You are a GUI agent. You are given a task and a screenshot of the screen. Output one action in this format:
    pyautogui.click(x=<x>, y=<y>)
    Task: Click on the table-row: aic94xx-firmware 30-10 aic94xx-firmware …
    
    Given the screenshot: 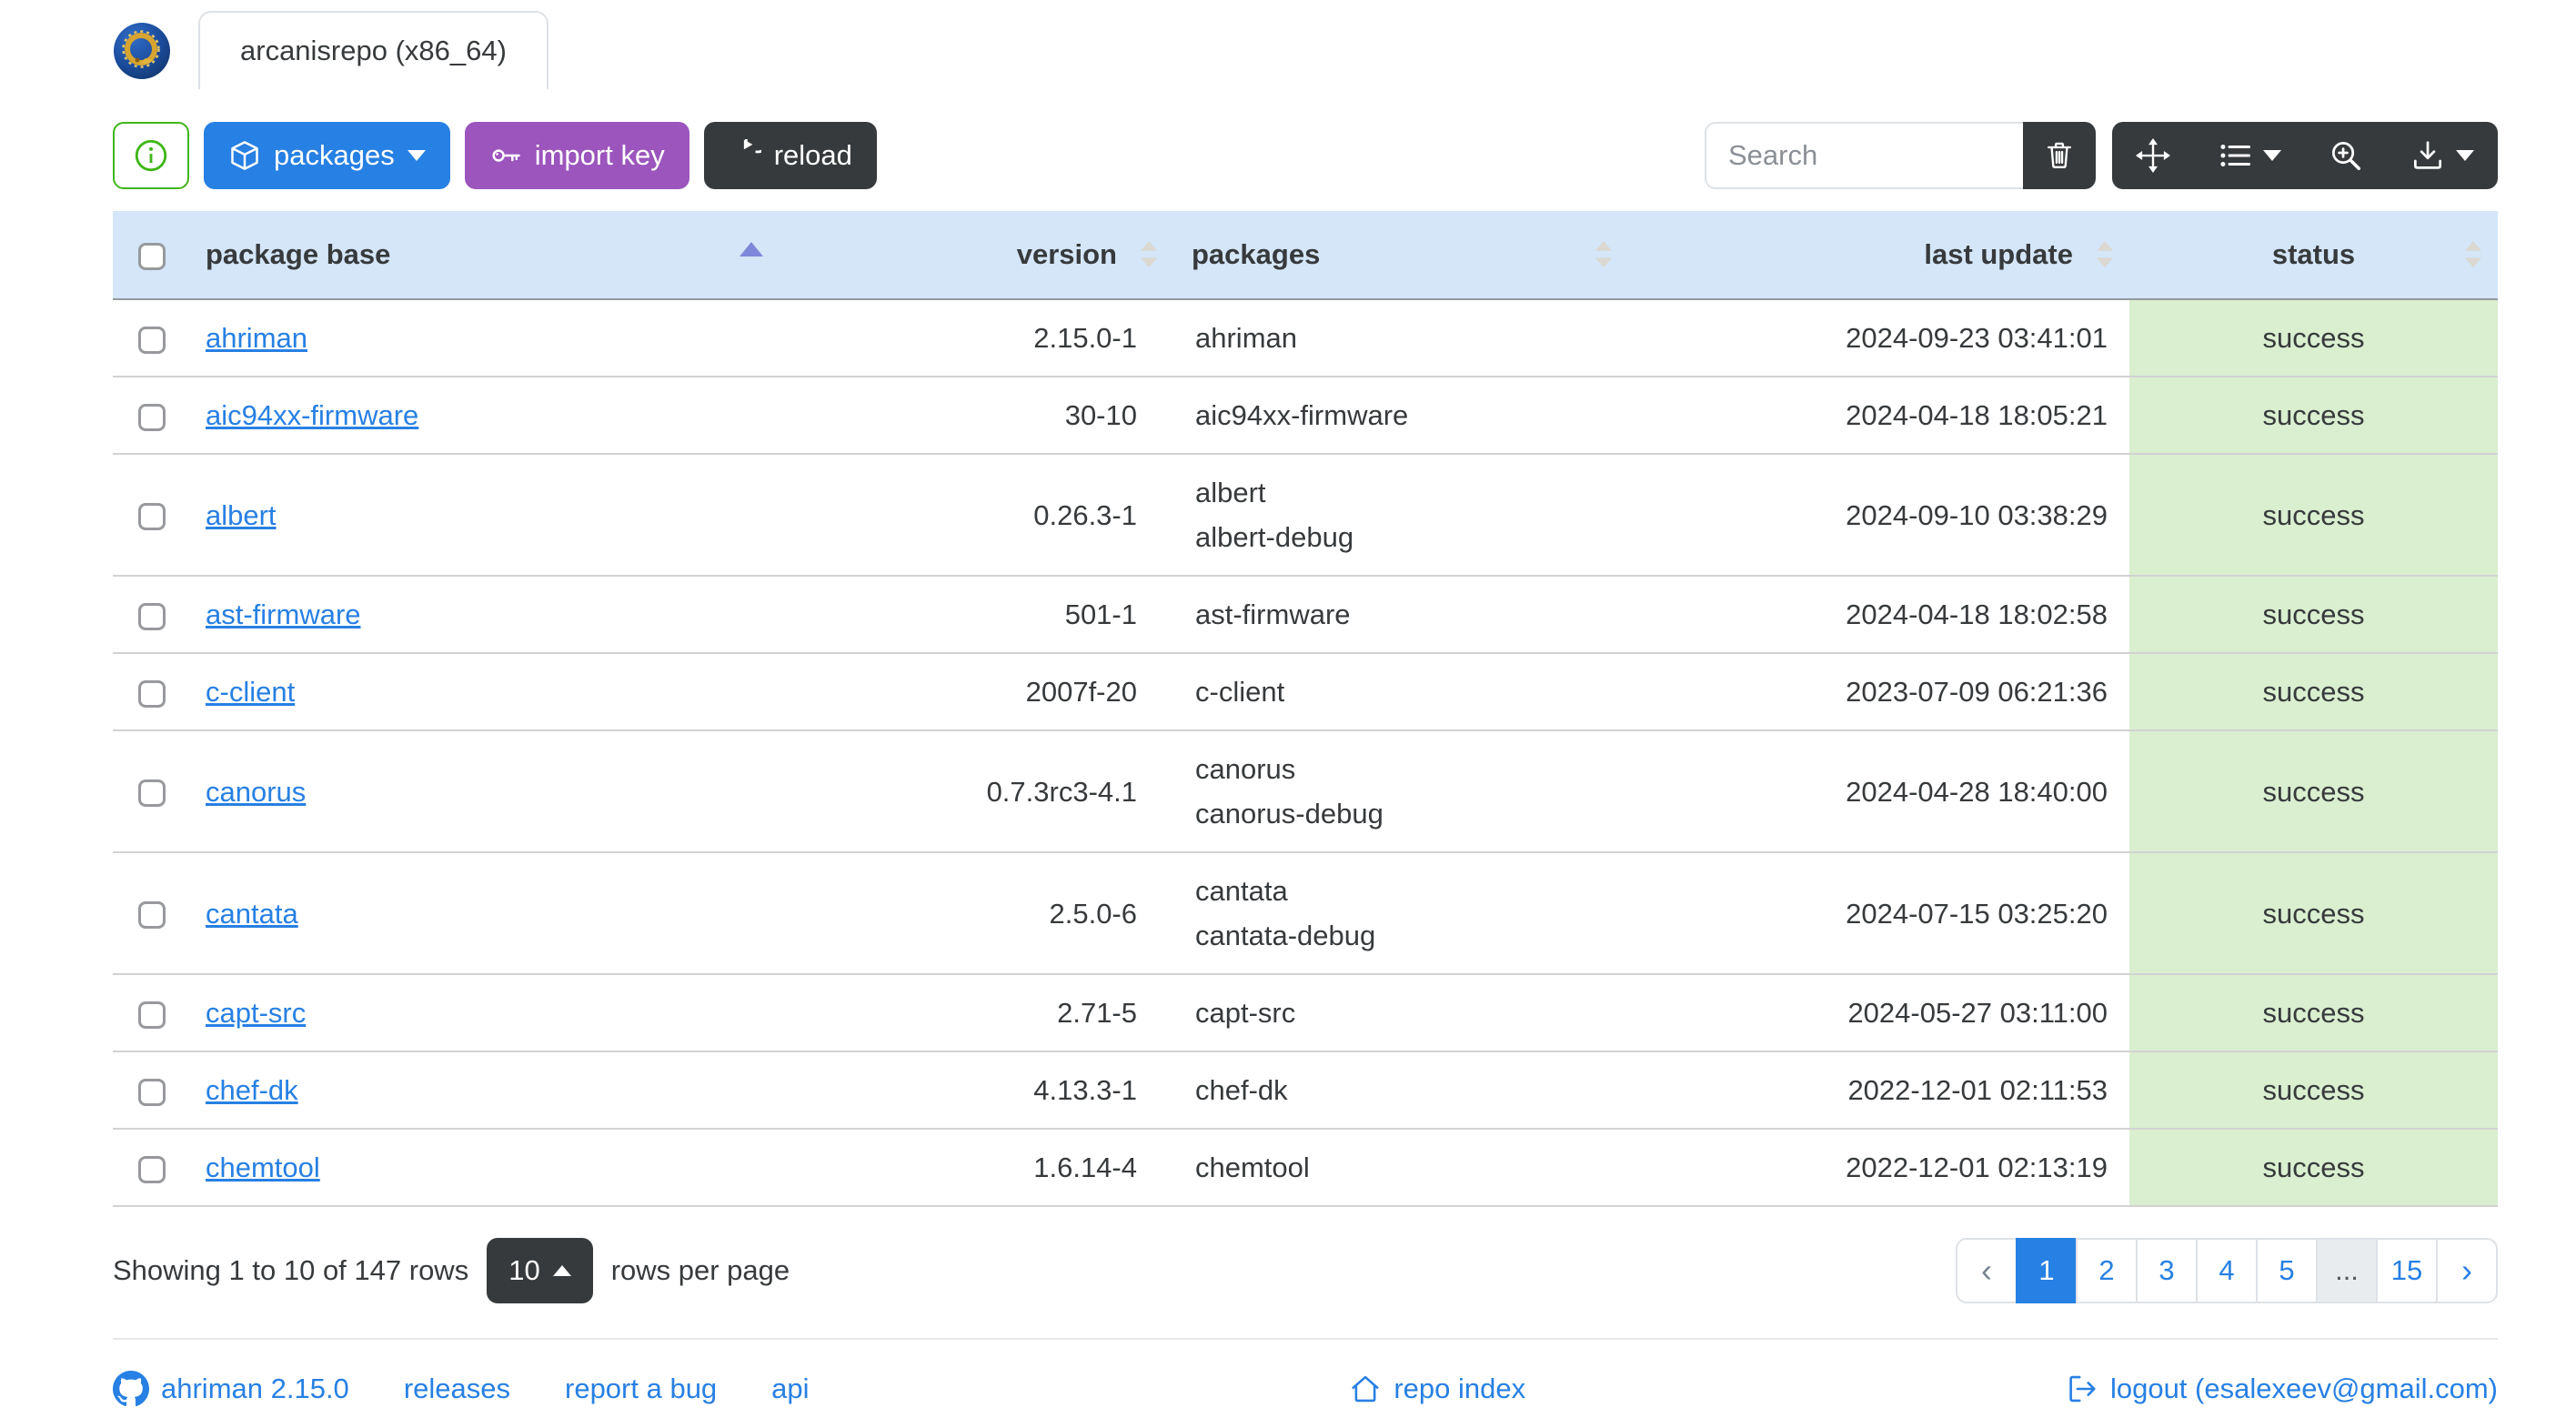 What is the action you would take?
    pyautogui.click(x=1305, y=416)
    